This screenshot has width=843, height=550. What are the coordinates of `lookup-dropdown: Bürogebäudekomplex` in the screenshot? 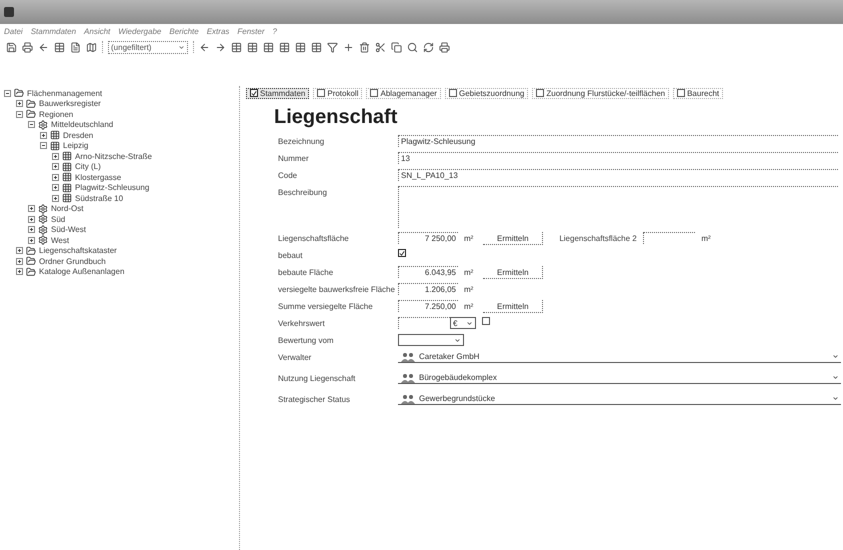 It's located at (619, 378).